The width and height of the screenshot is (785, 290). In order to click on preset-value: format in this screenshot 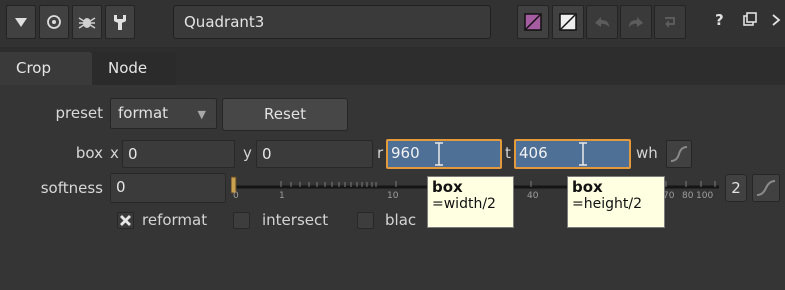, I will do `click(143, 113)`.